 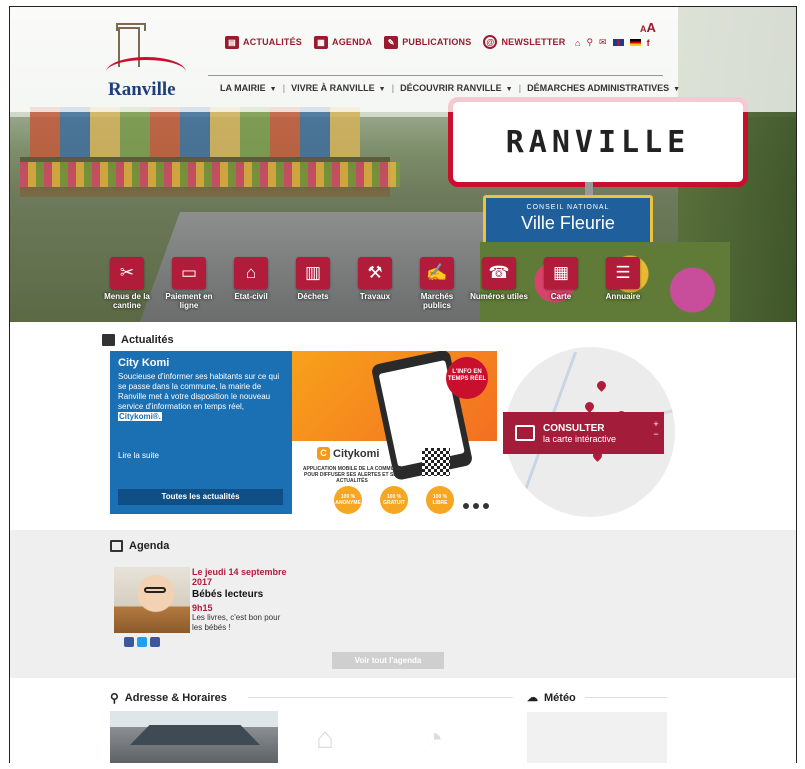 I want to click on mail-icon: ✉, so click(x=603, y=42).